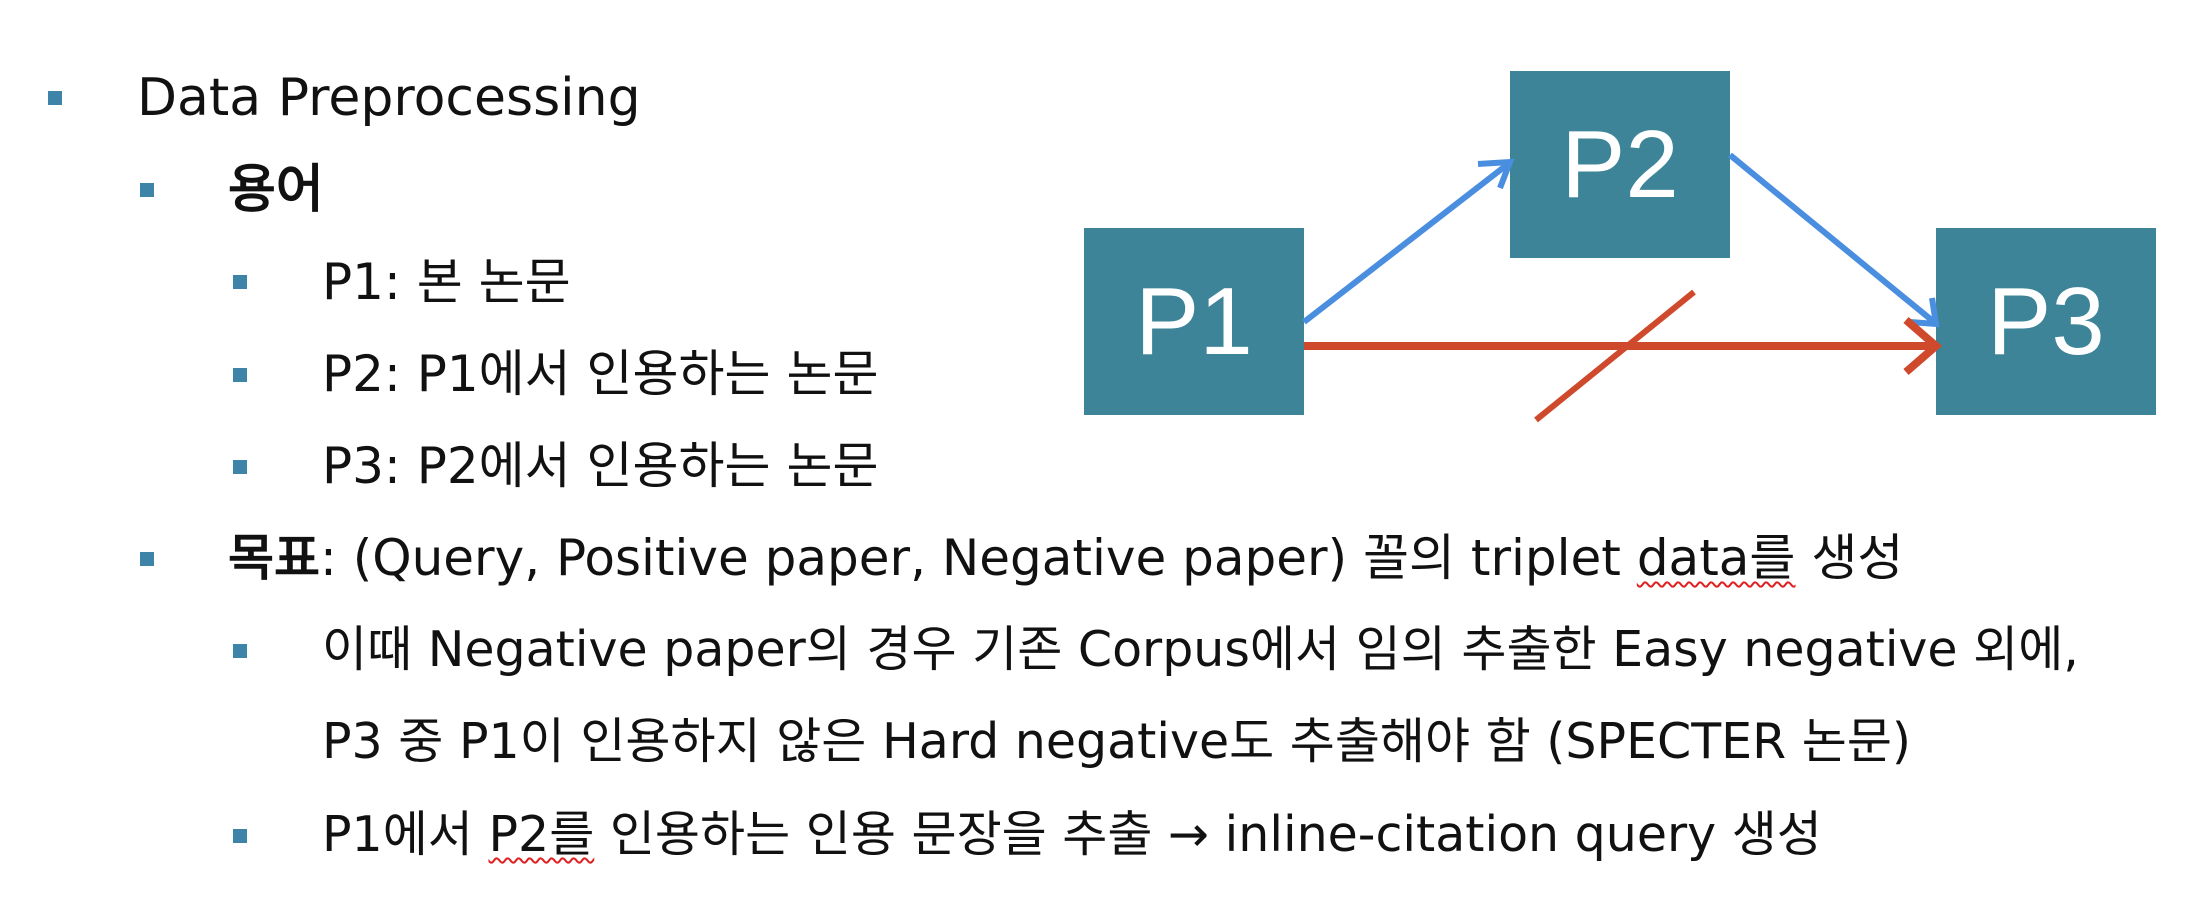  What do you see at coordinates (1615, 356) in the screenshot?
I see `strike-mark` at bounding box center [1615, 356].